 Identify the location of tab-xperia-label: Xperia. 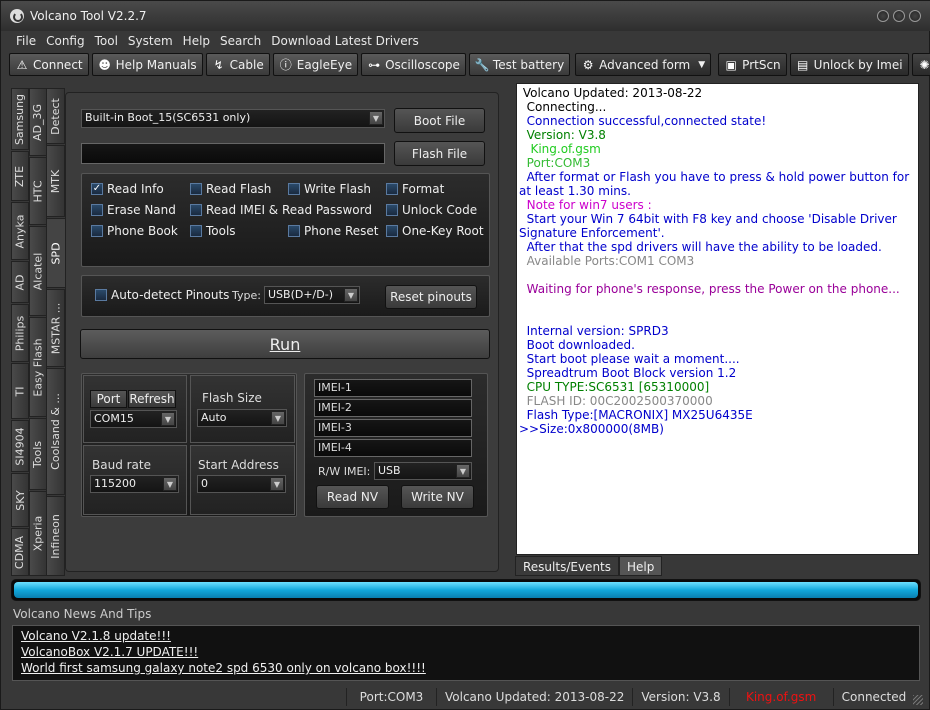
(38, 533).